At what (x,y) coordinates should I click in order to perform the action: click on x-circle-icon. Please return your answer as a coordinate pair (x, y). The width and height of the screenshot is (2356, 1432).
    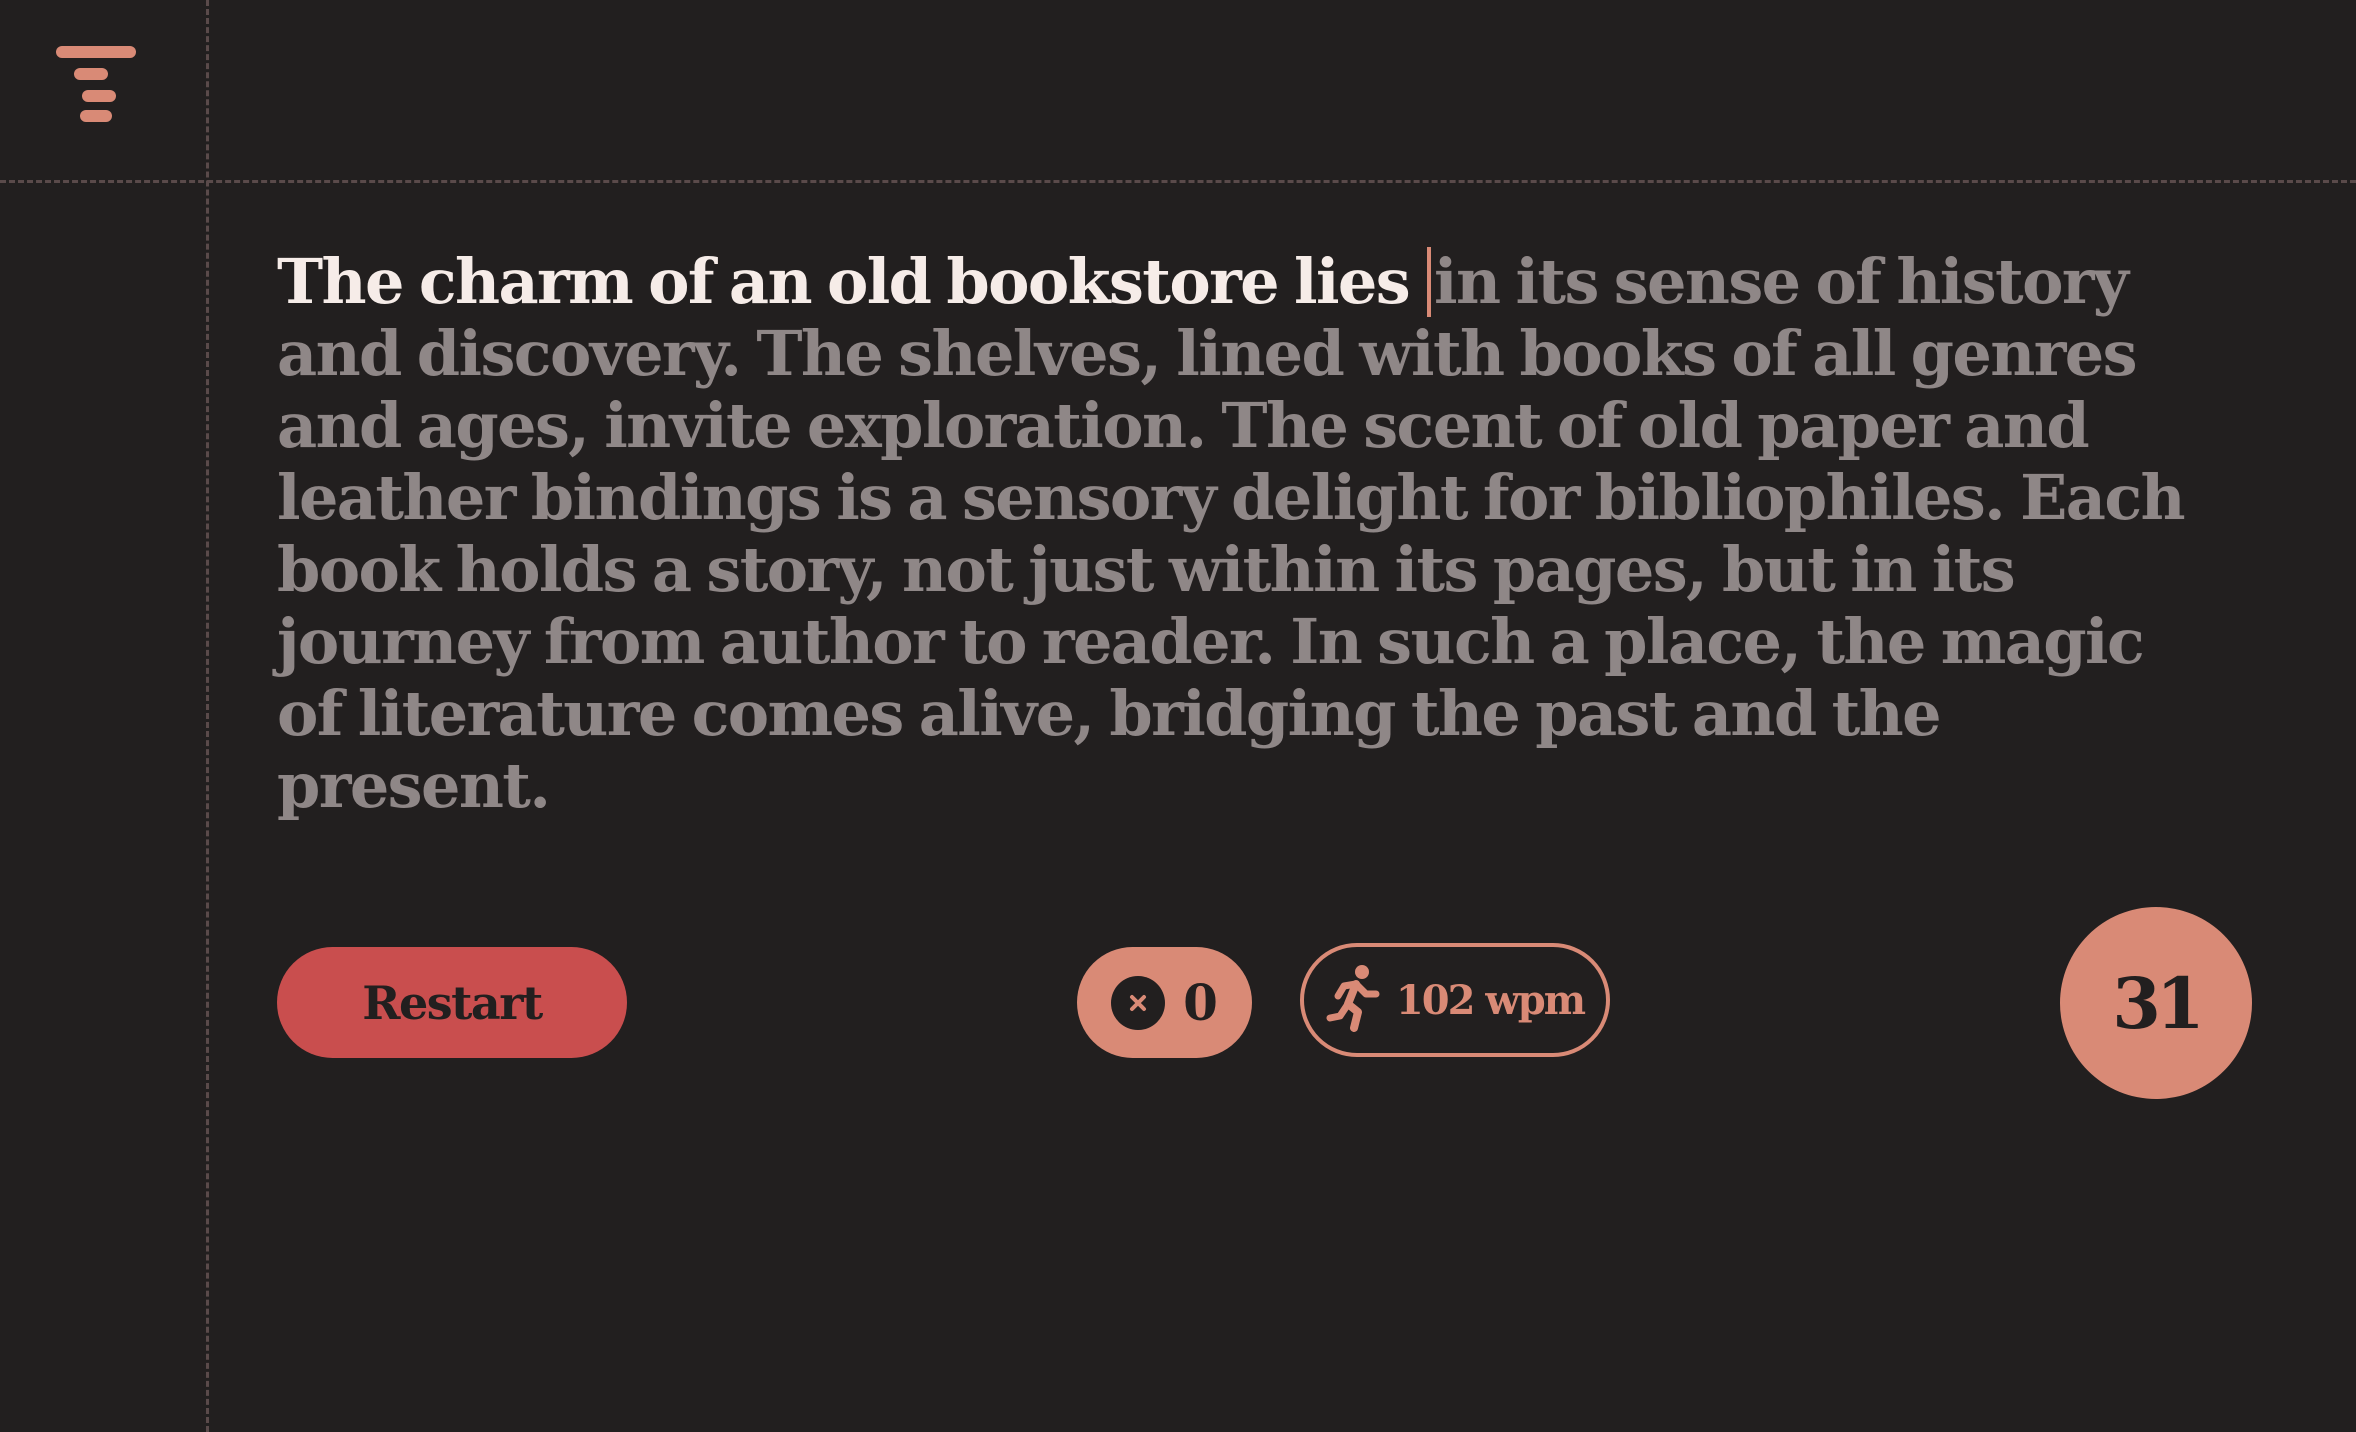
    Looking at the image, I should click on (1138, 1002).